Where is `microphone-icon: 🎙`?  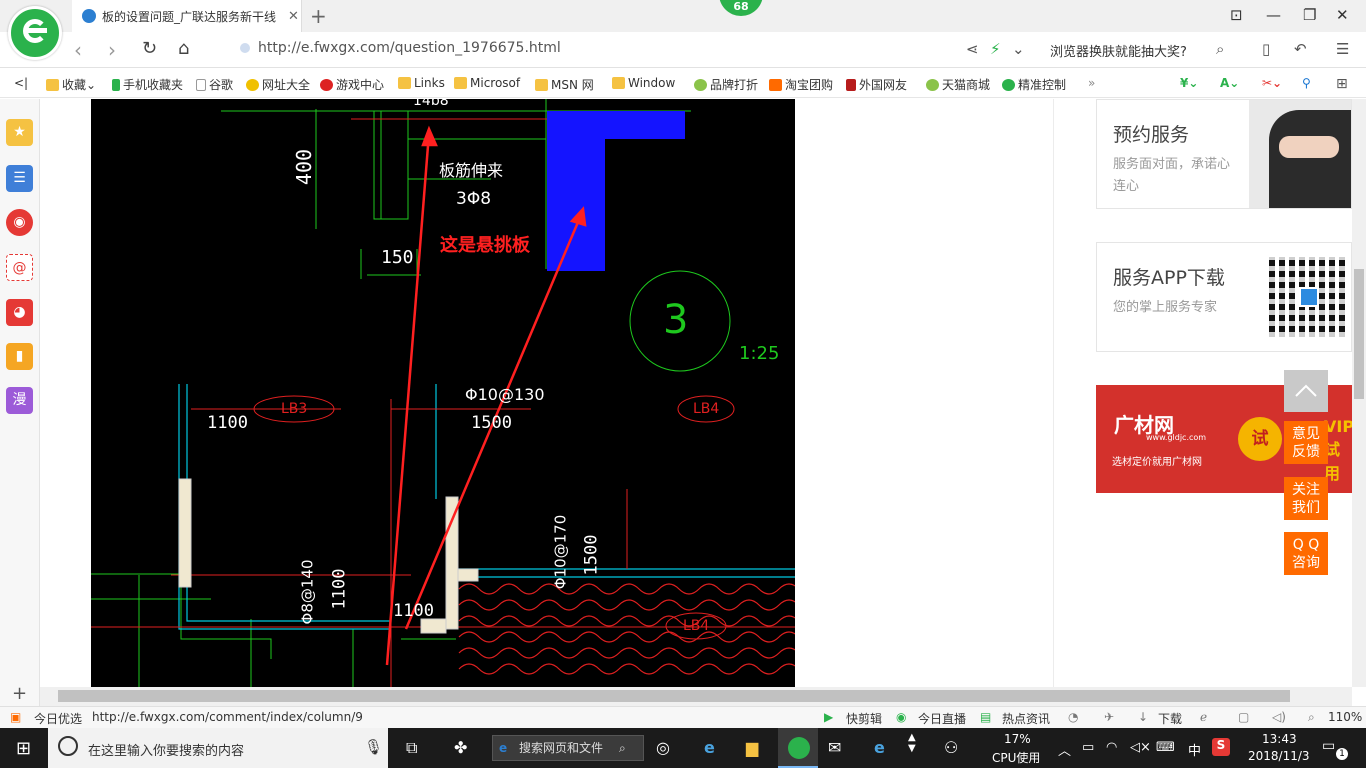
microphone-icon: 🎙 is located at coordinates (373, 747).